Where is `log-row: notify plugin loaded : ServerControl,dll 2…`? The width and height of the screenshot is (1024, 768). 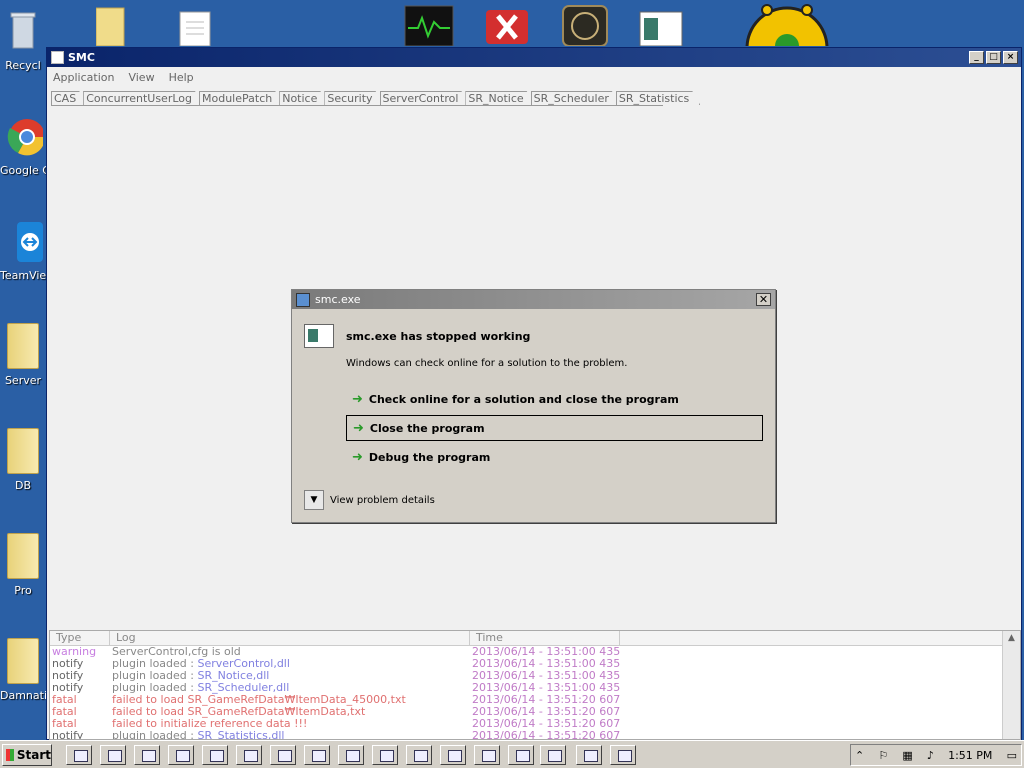 log-row: notify plugin loaded : ServerControl,dll 2… is located at coordinates (535, 664).